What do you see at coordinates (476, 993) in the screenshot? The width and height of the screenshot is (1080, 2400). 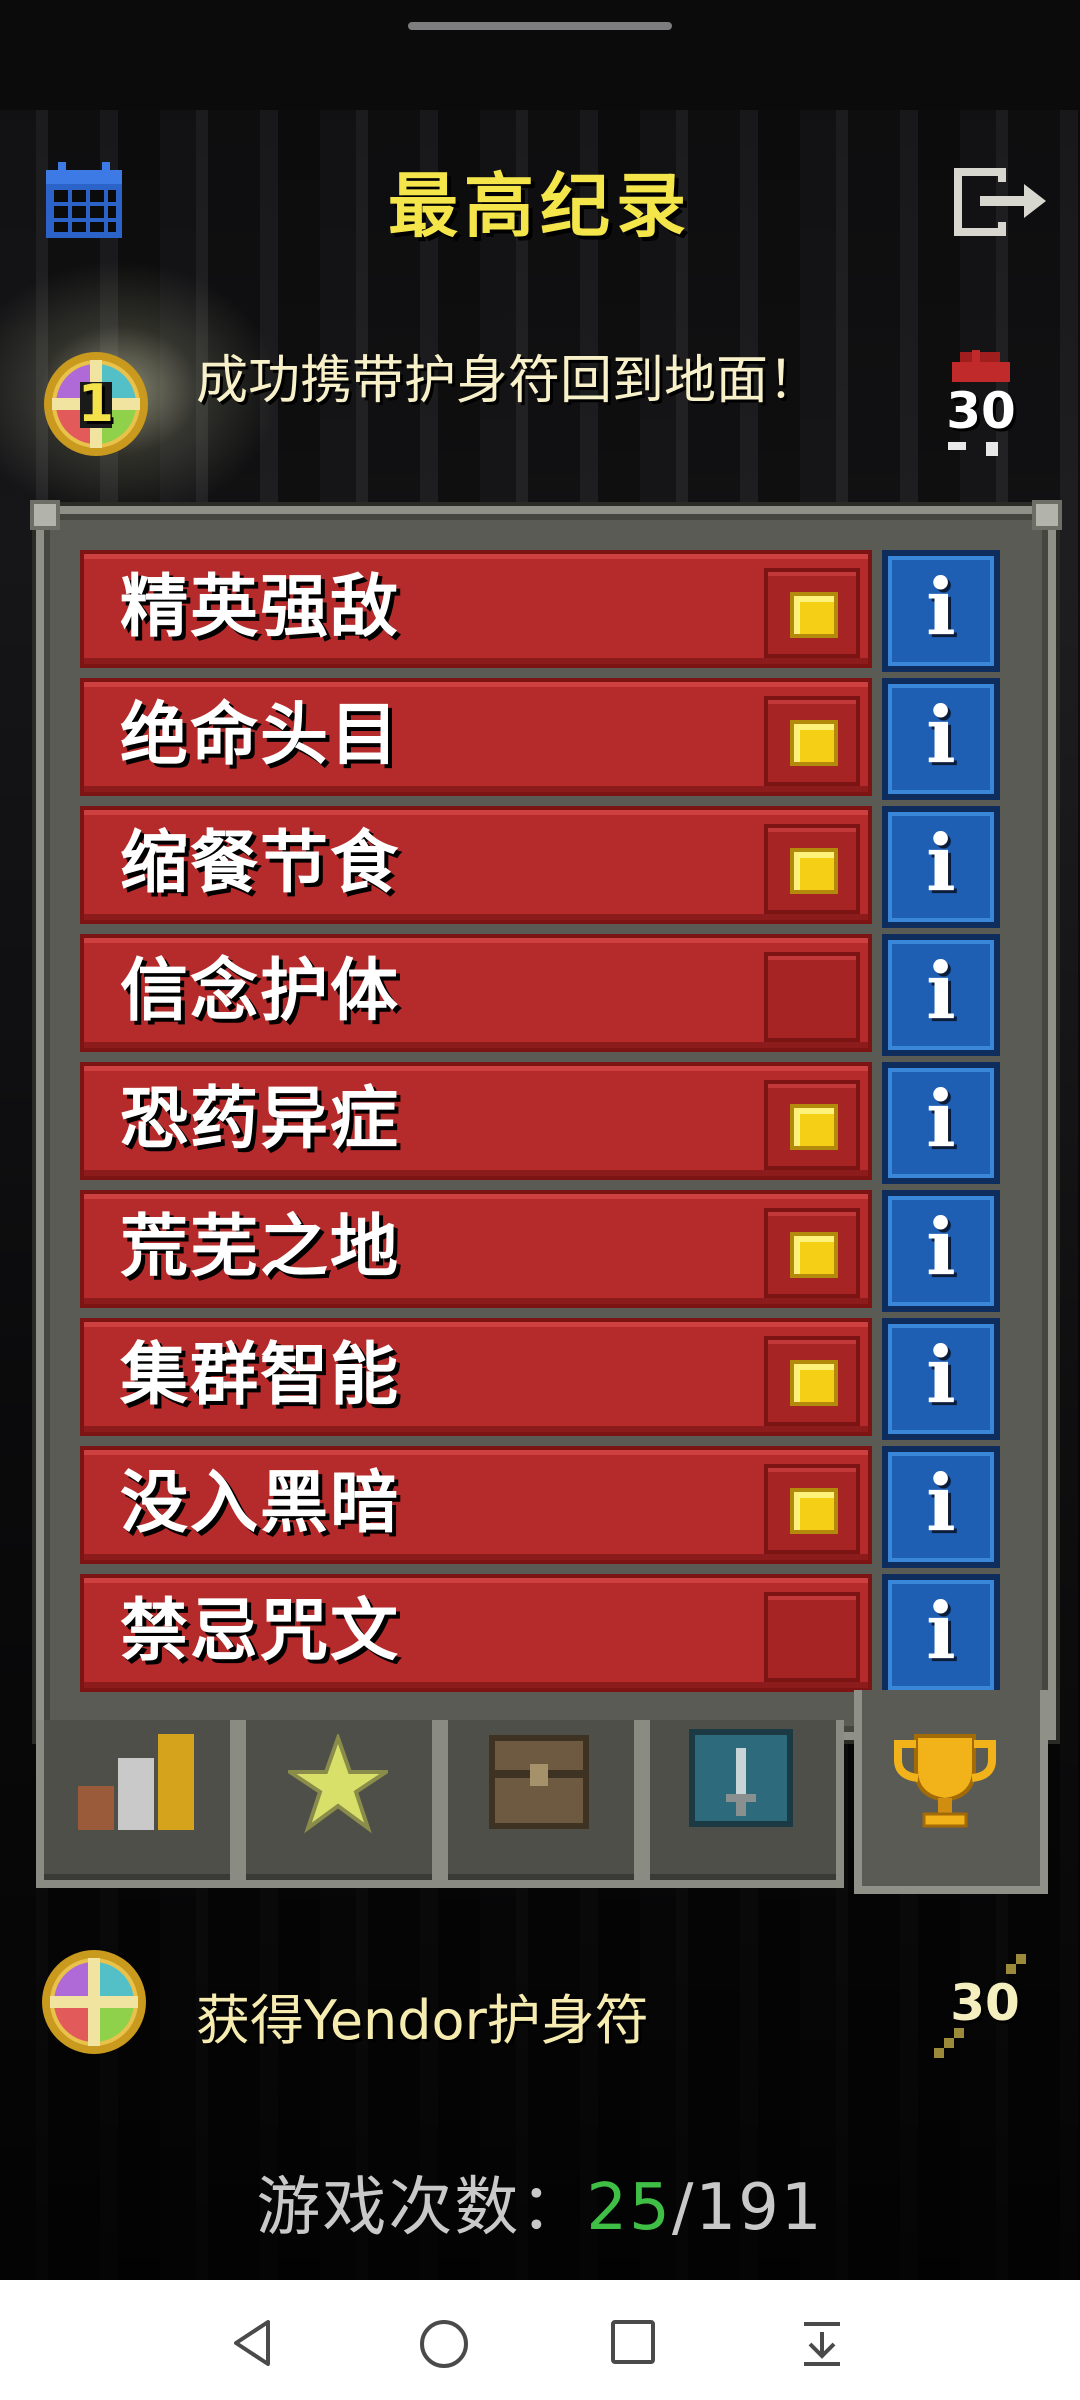 I see `challenge-row: 信念护体` at bounding box center [476, 993].